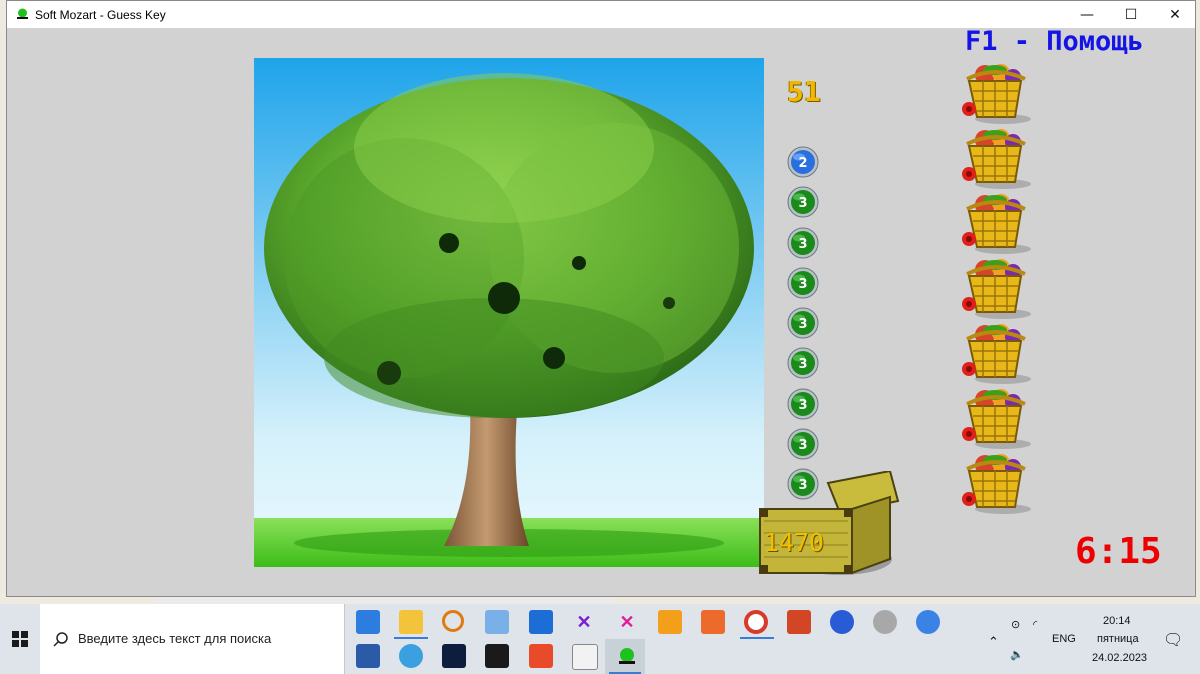 Image resolution: width=1200 pixels, height=674 pixels. I want to click on taskbar-search: Введите здесь текст для поиска, so click(192, 639).